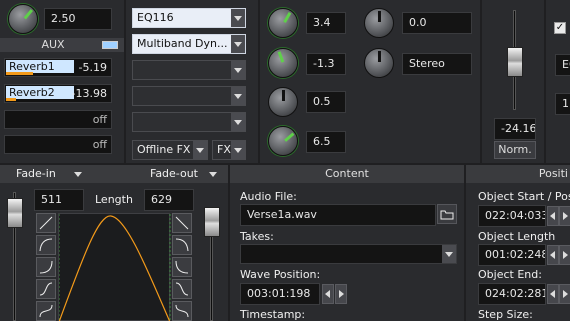 The image size is (570, 321). I want to click on fade-out-exp-button, so click(182, 267).